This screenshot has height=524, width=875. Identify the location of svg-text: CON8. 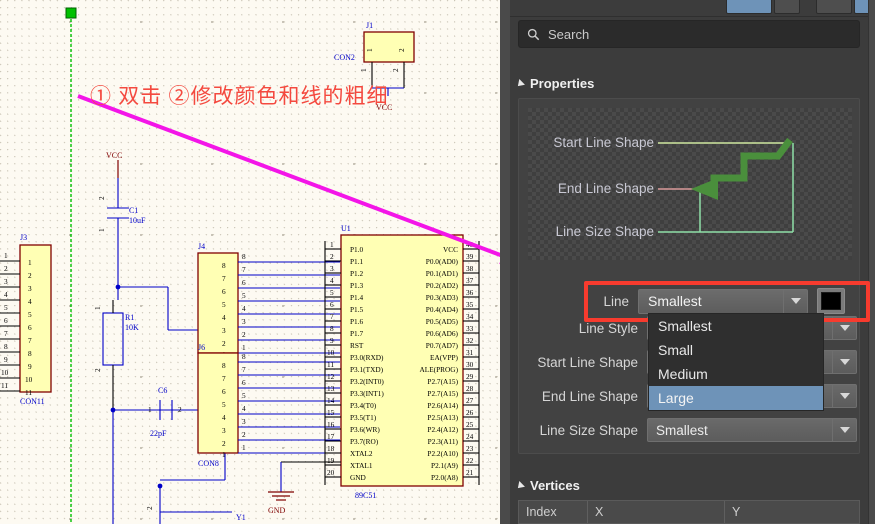
(208, 463).